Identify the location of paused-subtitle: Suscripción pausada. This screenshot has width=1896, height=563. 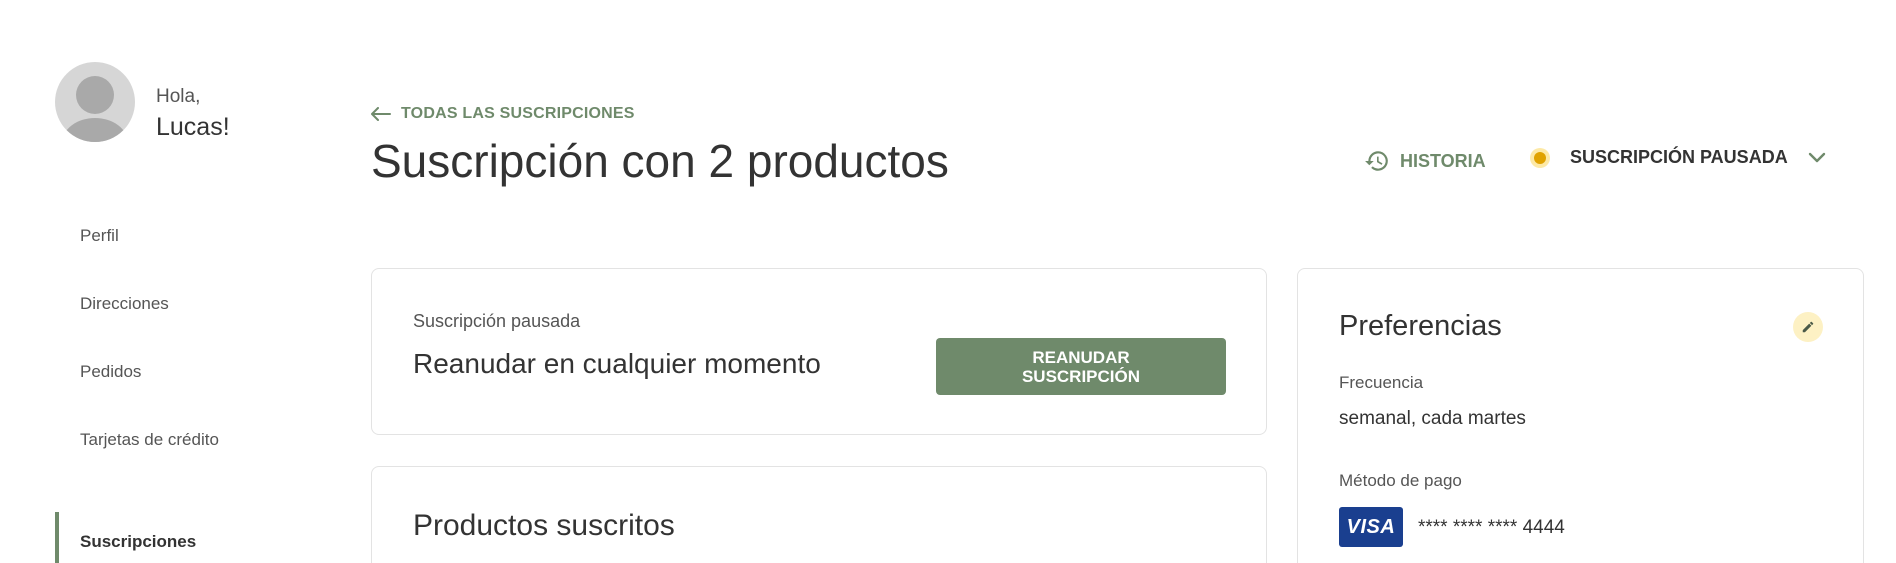
(497, 321).